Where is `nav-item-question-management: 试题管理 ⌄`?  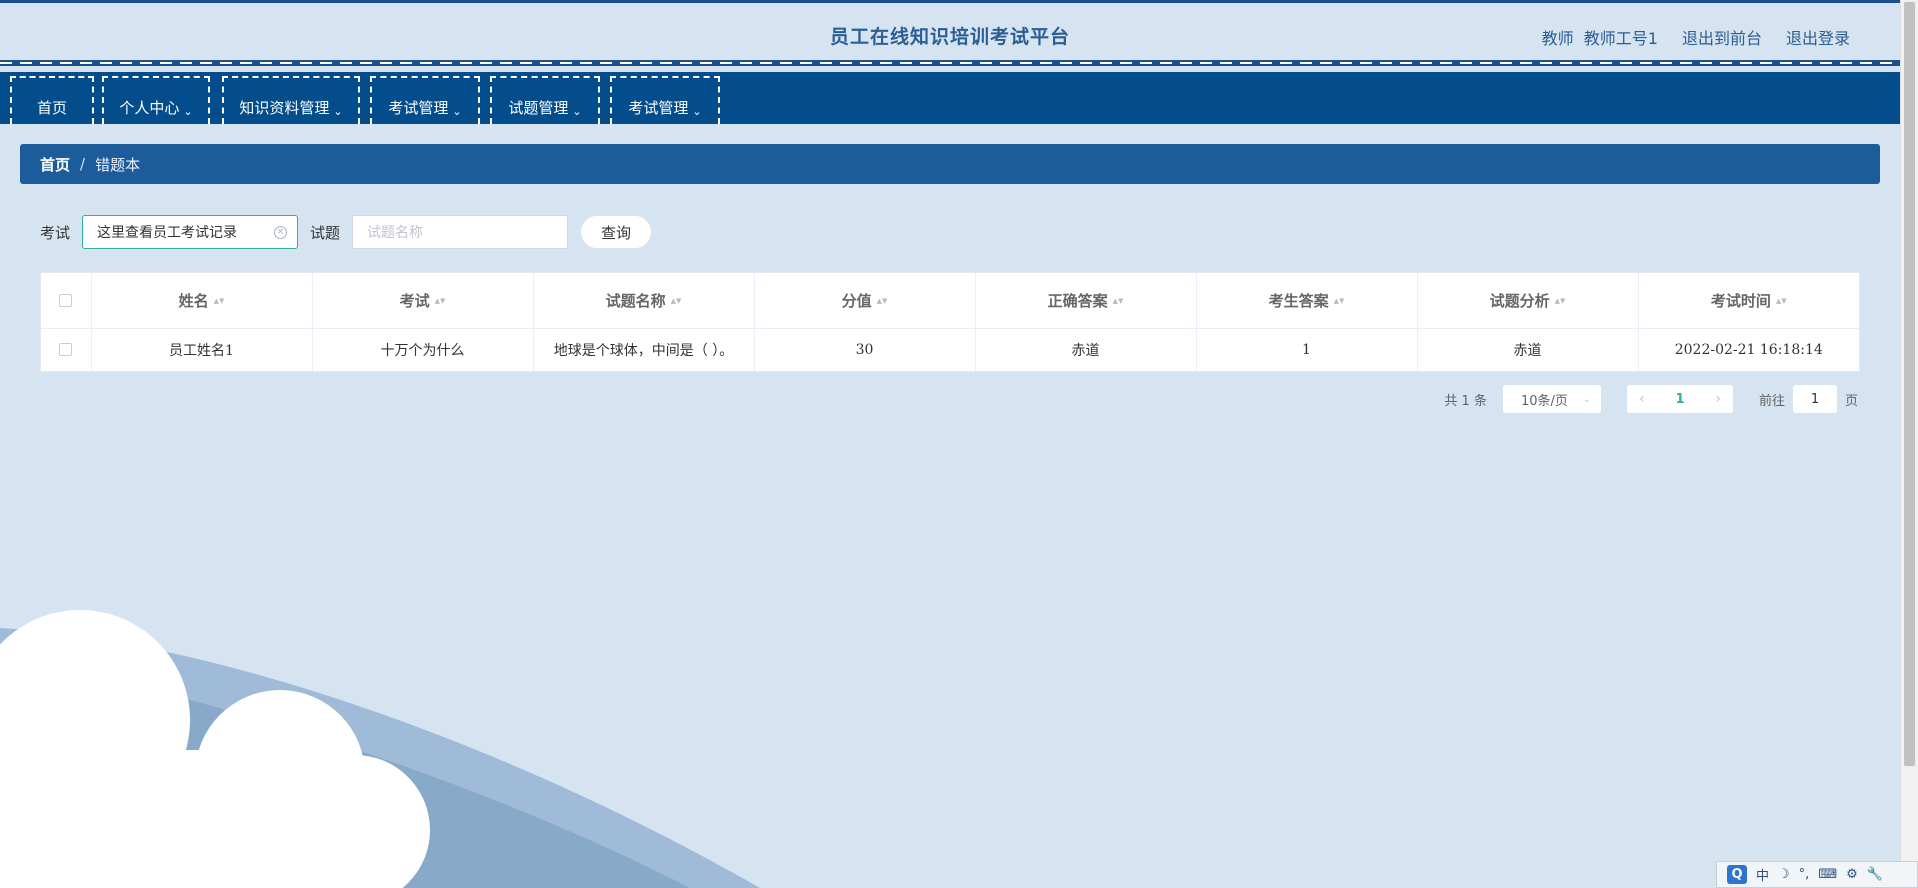 nav-item-question-management: 试题管理 ⌄ is located at coordinates (545, 100).